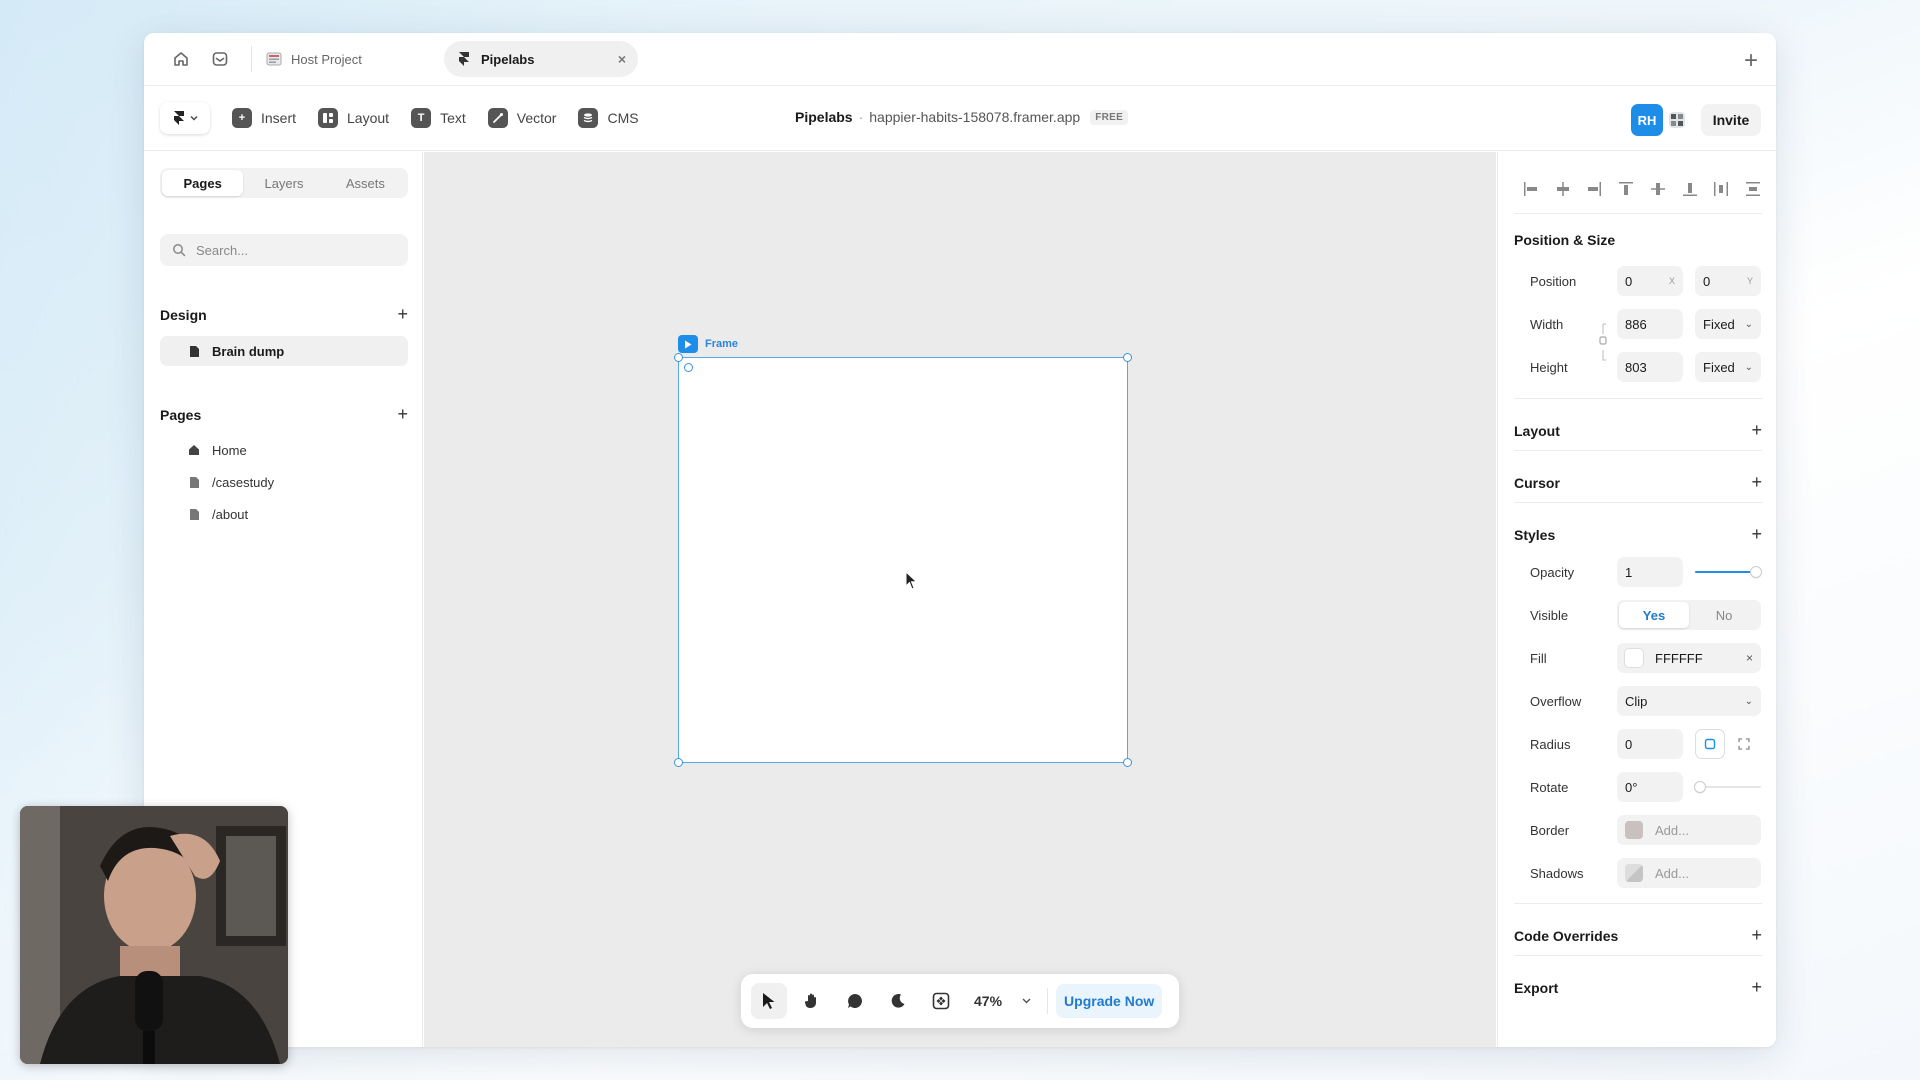 The height and width of the screenshot is (1080, 1920). I want to click on clear-fill-icon: ×, so click(1749, 658).